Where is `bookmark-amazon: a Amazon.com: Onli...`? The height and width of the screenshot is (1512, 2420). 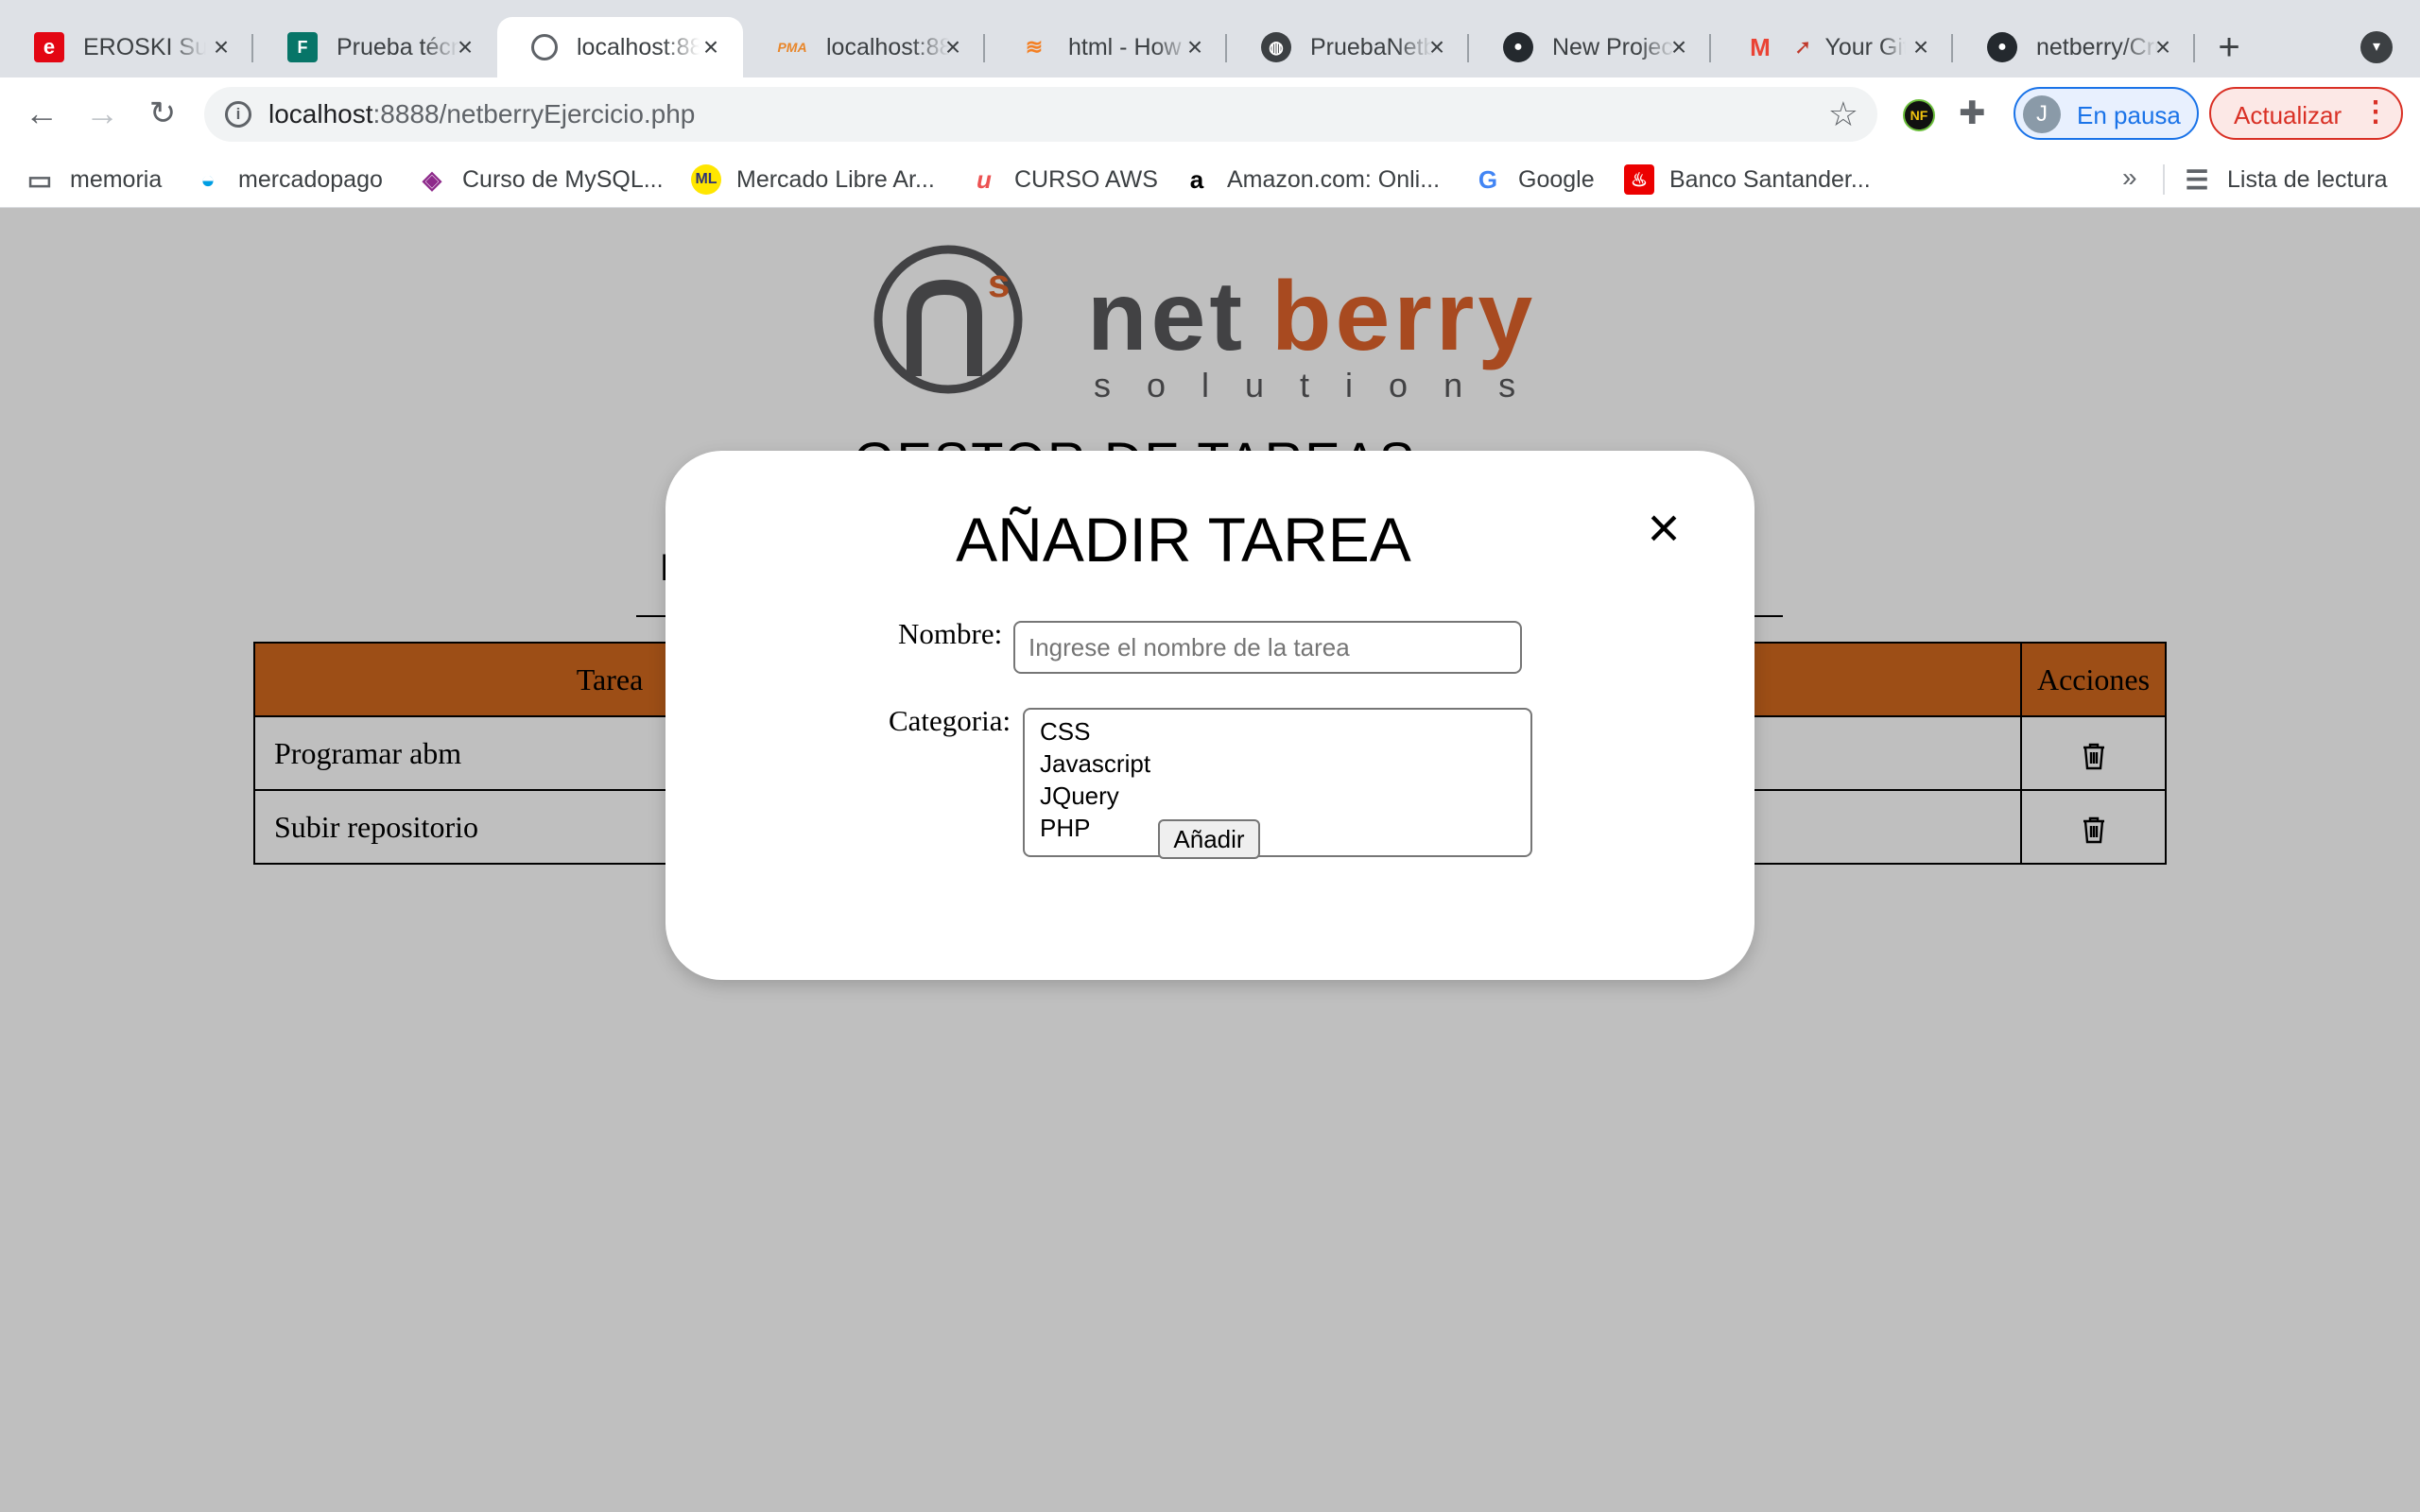
bookmark-amazon: a Amazon.com: Onli... is located at coordinates (1311, 180).